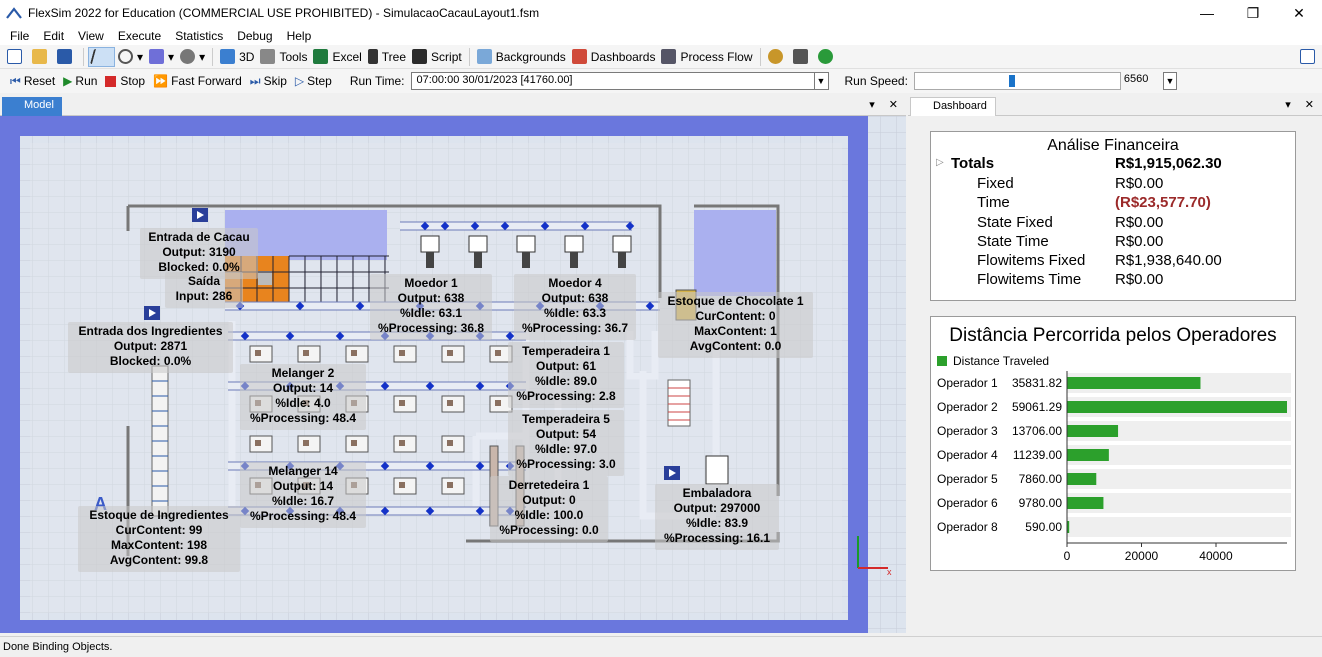 The image size is (1322, 657). I want to click on step-icon: ▷, so click(299, 81).